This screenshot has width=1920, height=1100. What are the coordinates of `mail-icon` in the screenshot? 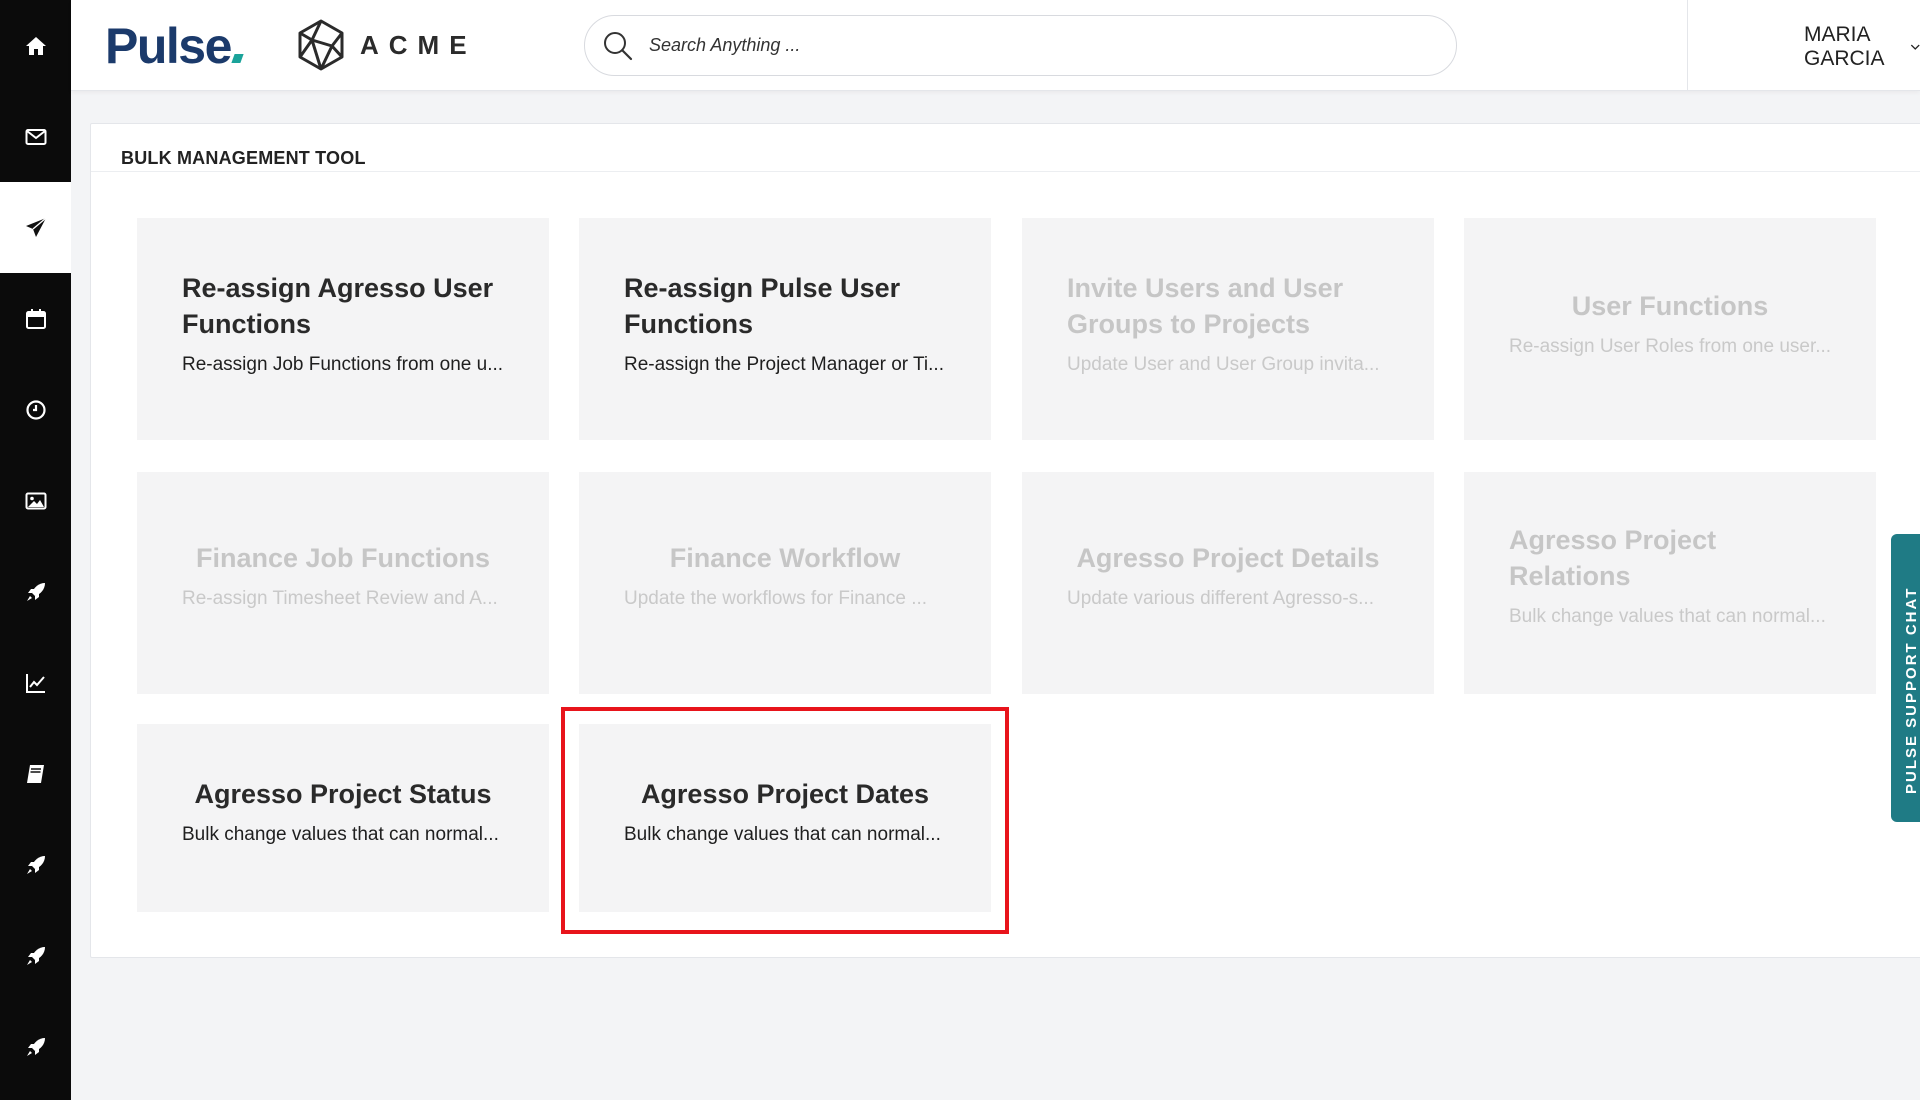 It's located at (35, 136).